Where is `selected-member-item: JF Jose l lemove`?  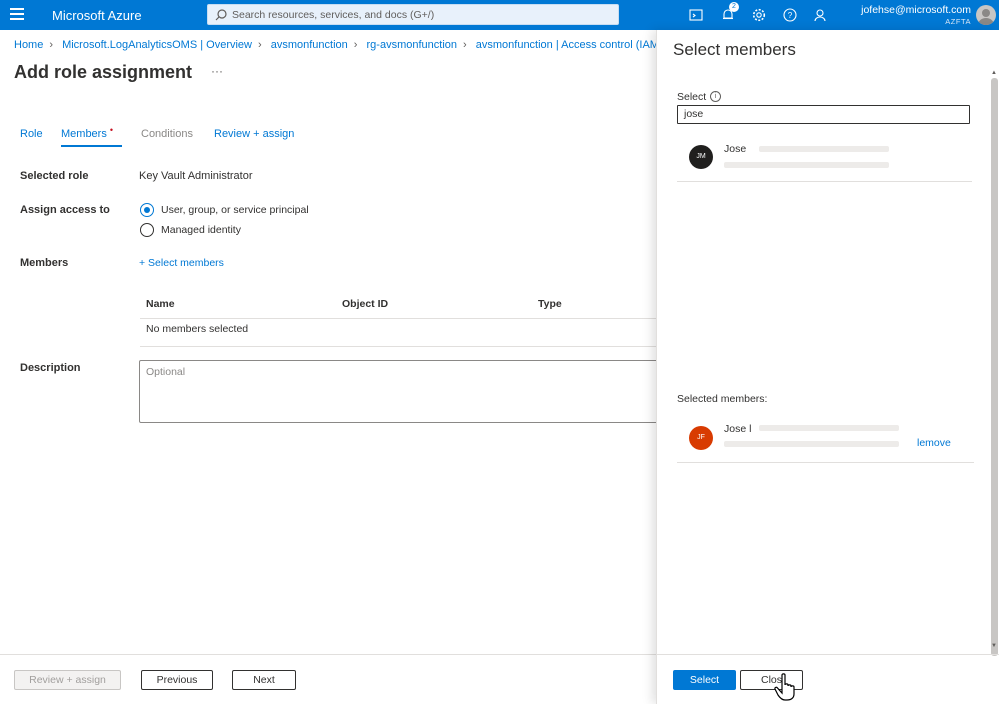 selected-member-item: JF Jose l lemove is located at coordinates (825, 438).